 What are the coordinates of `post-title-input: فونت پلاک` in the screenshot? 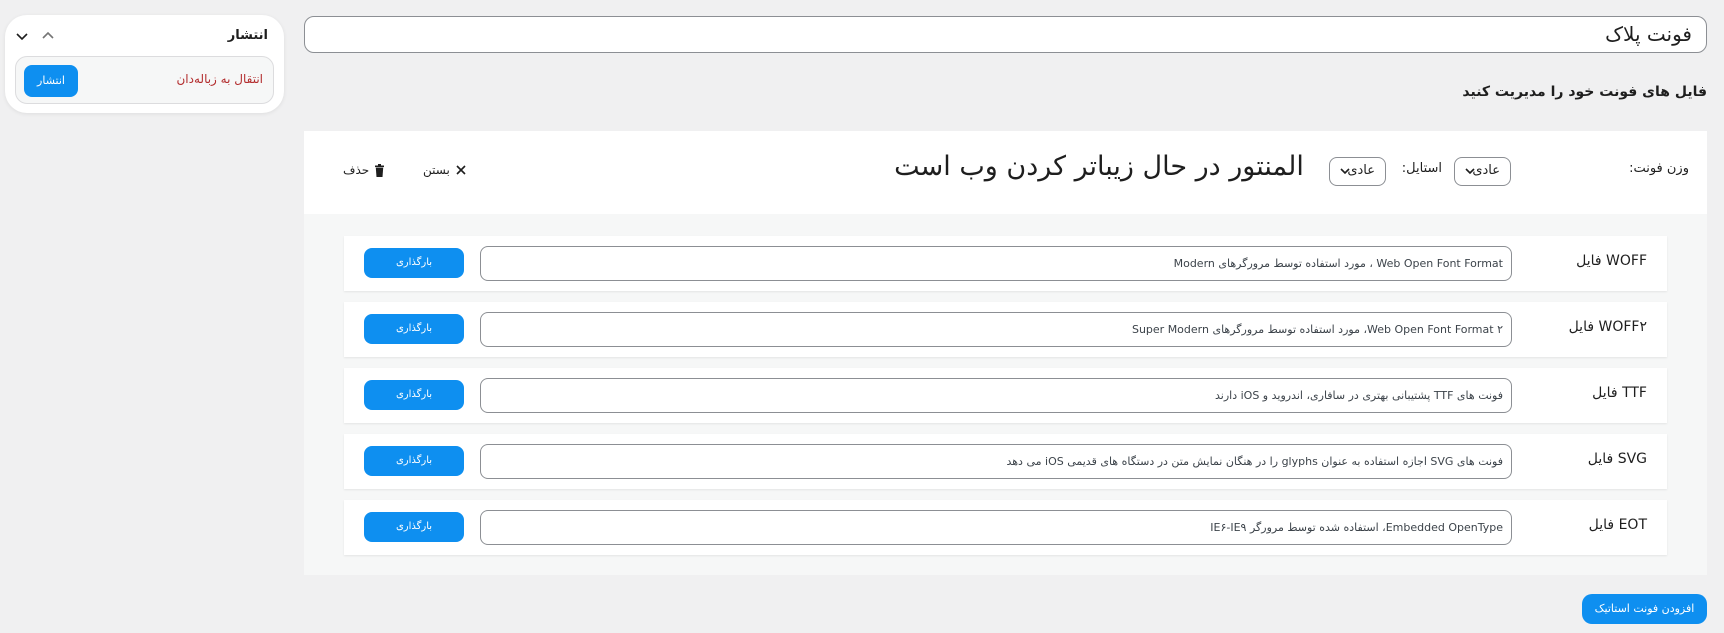 It's located at (1005, 34).